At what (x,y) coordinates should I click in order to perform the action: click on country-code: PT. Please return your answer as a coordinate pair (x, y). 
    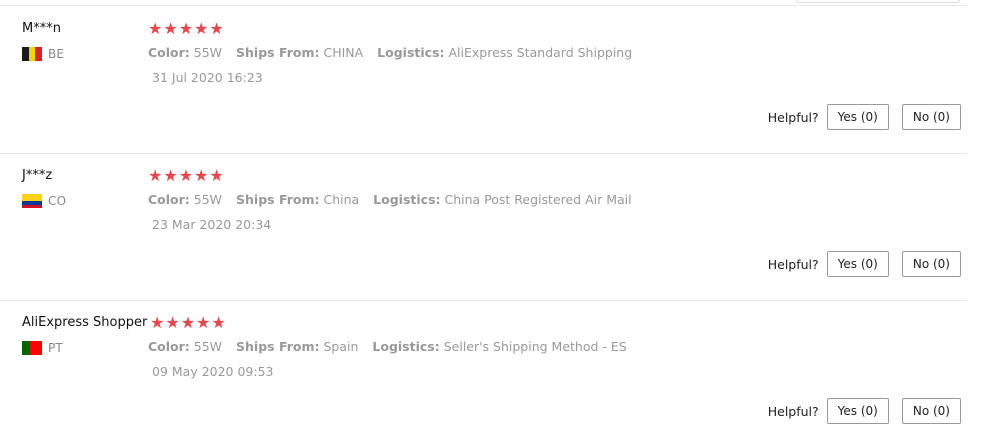
    Looking at the image, I should click on (55, 348).